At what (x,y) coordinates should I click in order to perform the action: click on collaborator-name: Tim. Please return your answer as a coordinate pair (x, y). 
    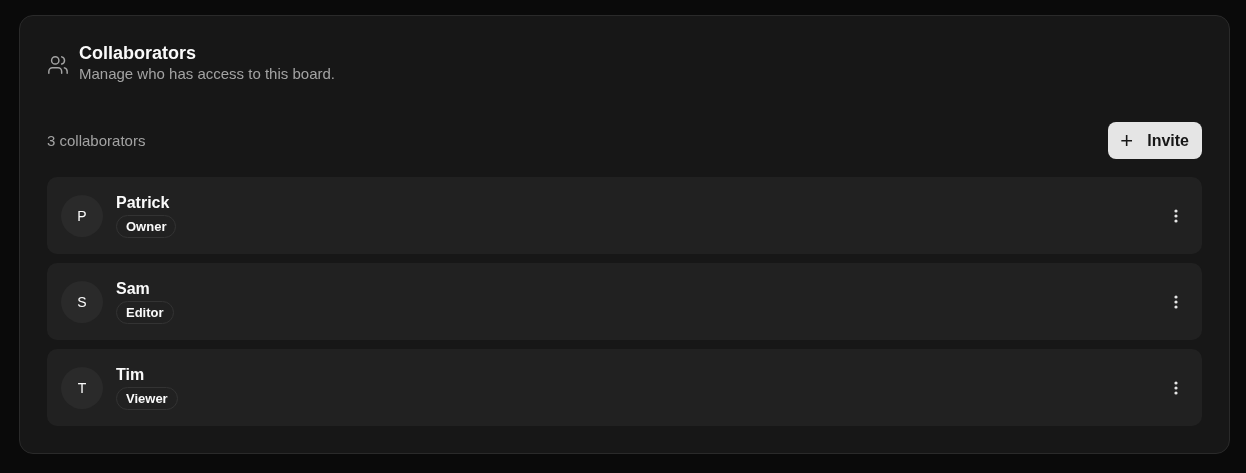
    Looking at the image, I should click on (130, 374).